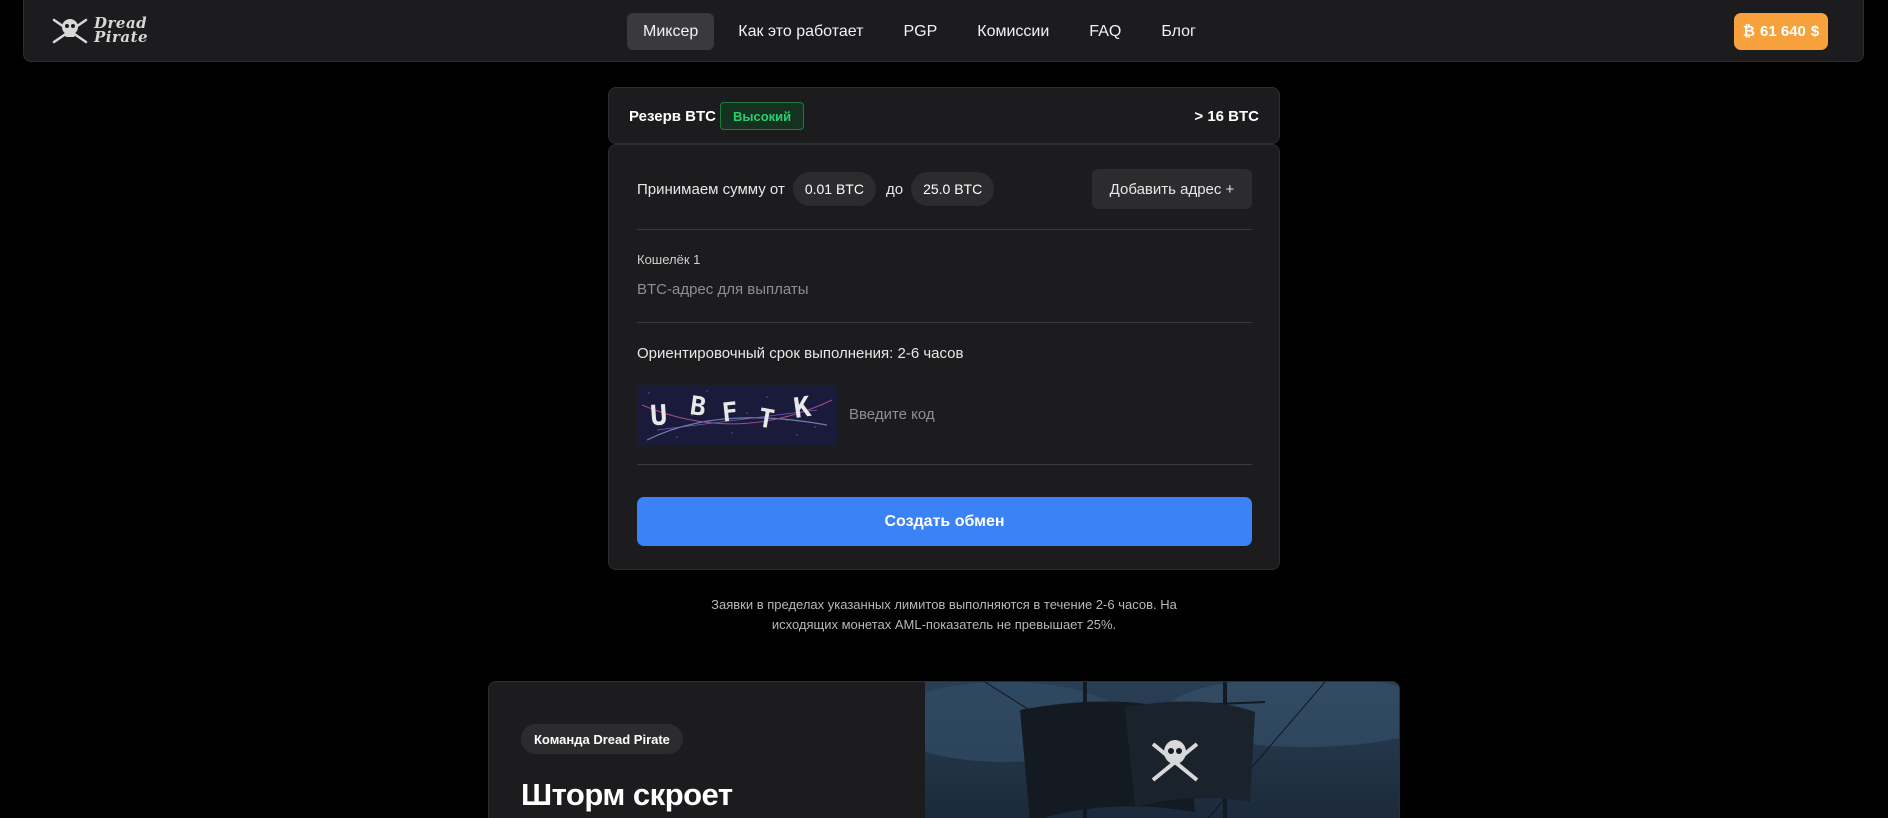  Describe the element at coordinates (669, 259) in the screenshot. I see `wallet-label: Кошелёк 1` at that location.